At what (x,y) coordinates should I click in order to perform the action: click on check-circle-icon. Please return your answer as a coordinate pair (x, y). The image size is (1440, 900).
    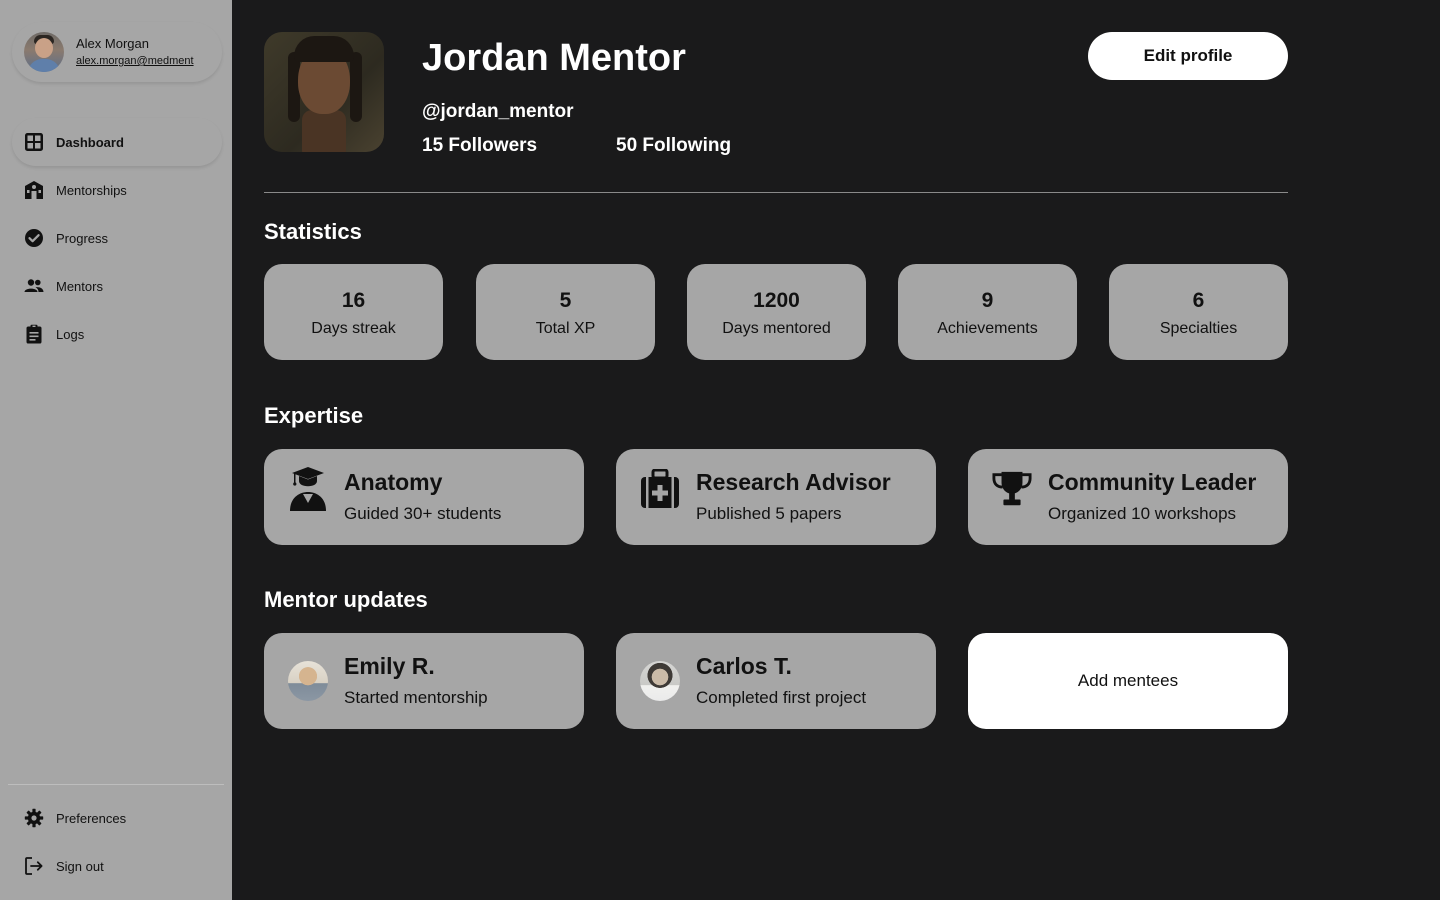
    Looking at the image, I should click on (34, 238).